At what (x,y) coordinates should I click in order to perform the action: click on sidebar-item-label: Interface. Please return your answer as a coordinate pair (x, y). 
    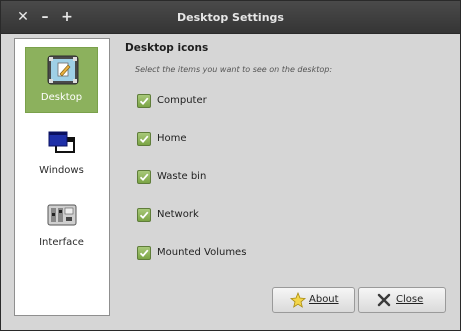
    Looking at the image, I should click on (61, 242).